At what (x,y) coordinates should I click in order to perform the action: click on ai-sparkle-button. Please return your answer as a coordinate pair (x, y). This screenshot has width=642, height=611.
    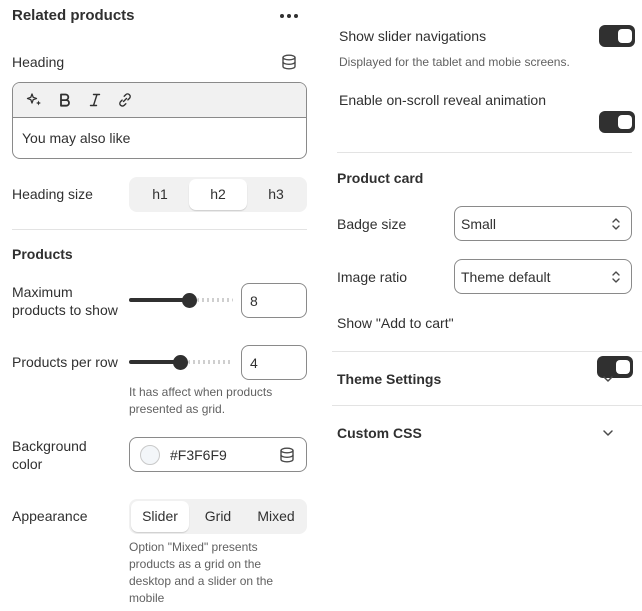
    Looking at the image, I should click on (35, 100).